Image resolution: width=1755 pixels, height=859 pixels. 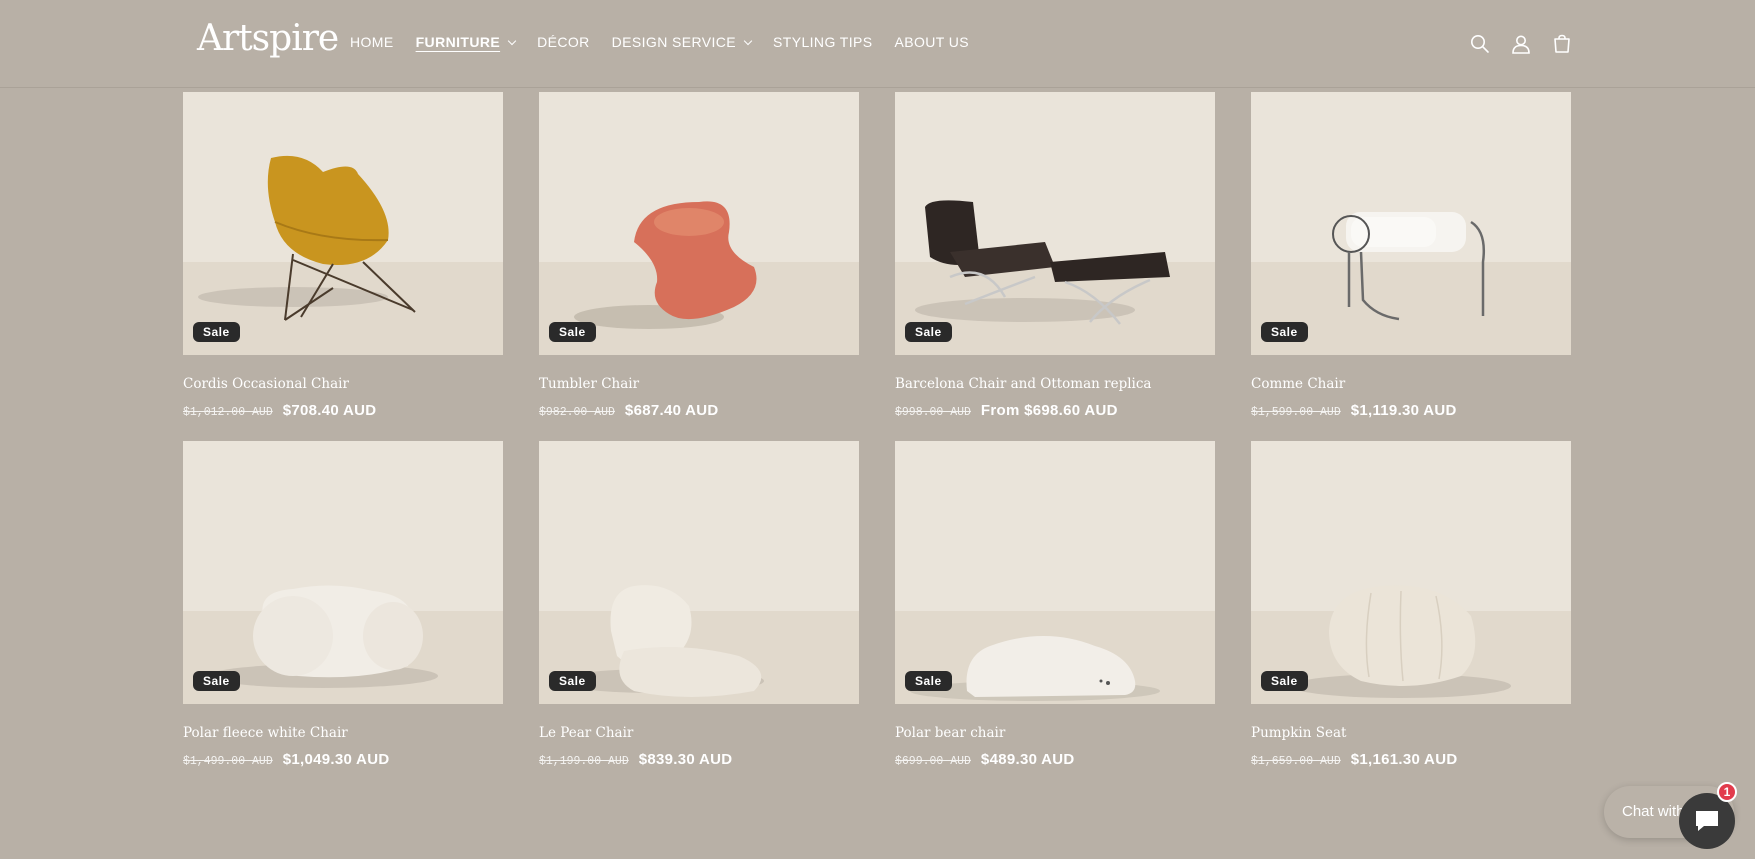 I want to click on sale-price: $1,049.30 AUD, so click(x=336, y=759).